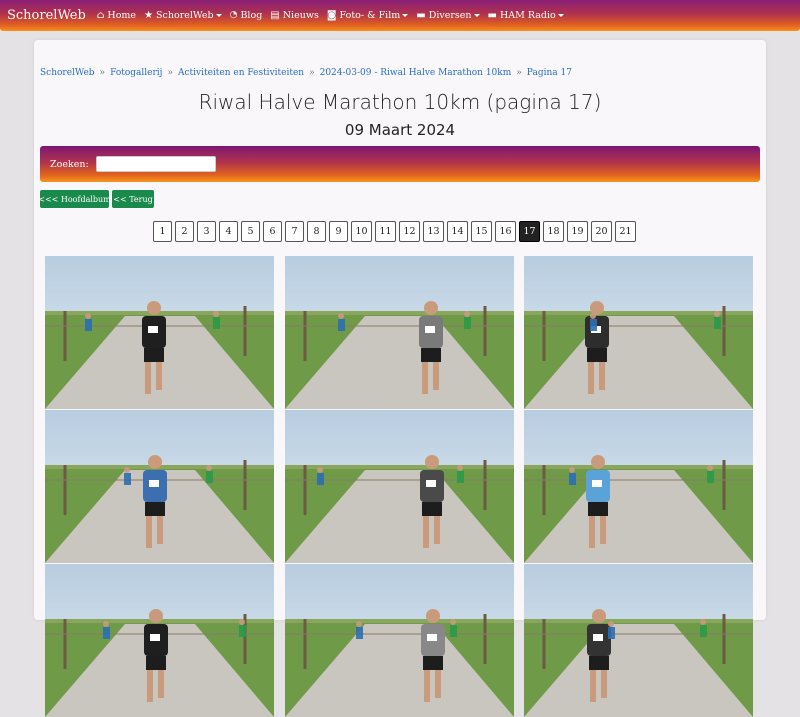  What do you see at coordinates (331, 15) in the screenshot?
I see `camera-icon: ◙` at bounding box center [331, 15].